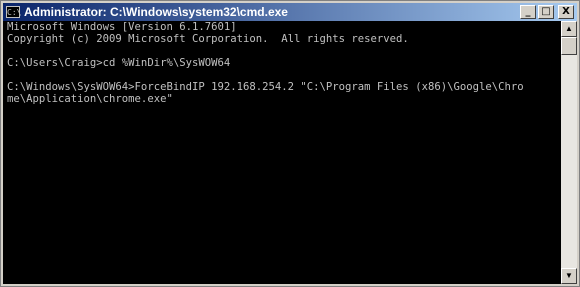 The image size is (580, 287). What do you see at coordinates (528, 12) in the screenshot?
I see `minimize-button: _` at bounding box center [528, 12].